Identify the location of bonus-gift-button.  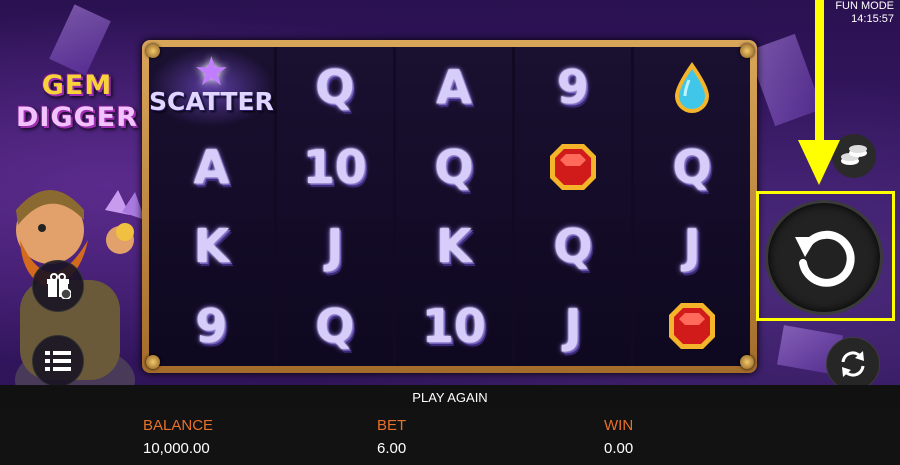
(58, 286).